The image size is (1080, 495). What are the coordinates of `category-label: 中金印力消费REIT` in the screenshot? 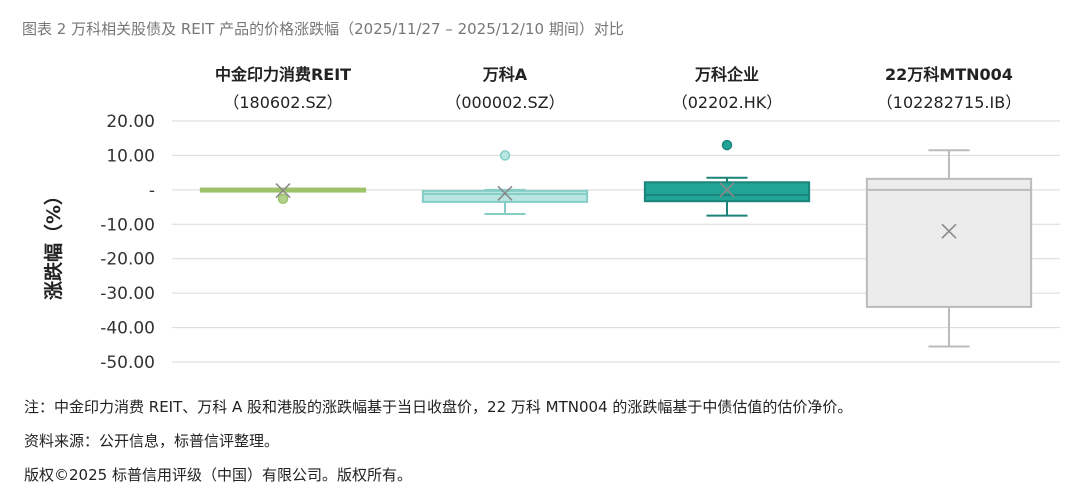 It's located at (283, 74).